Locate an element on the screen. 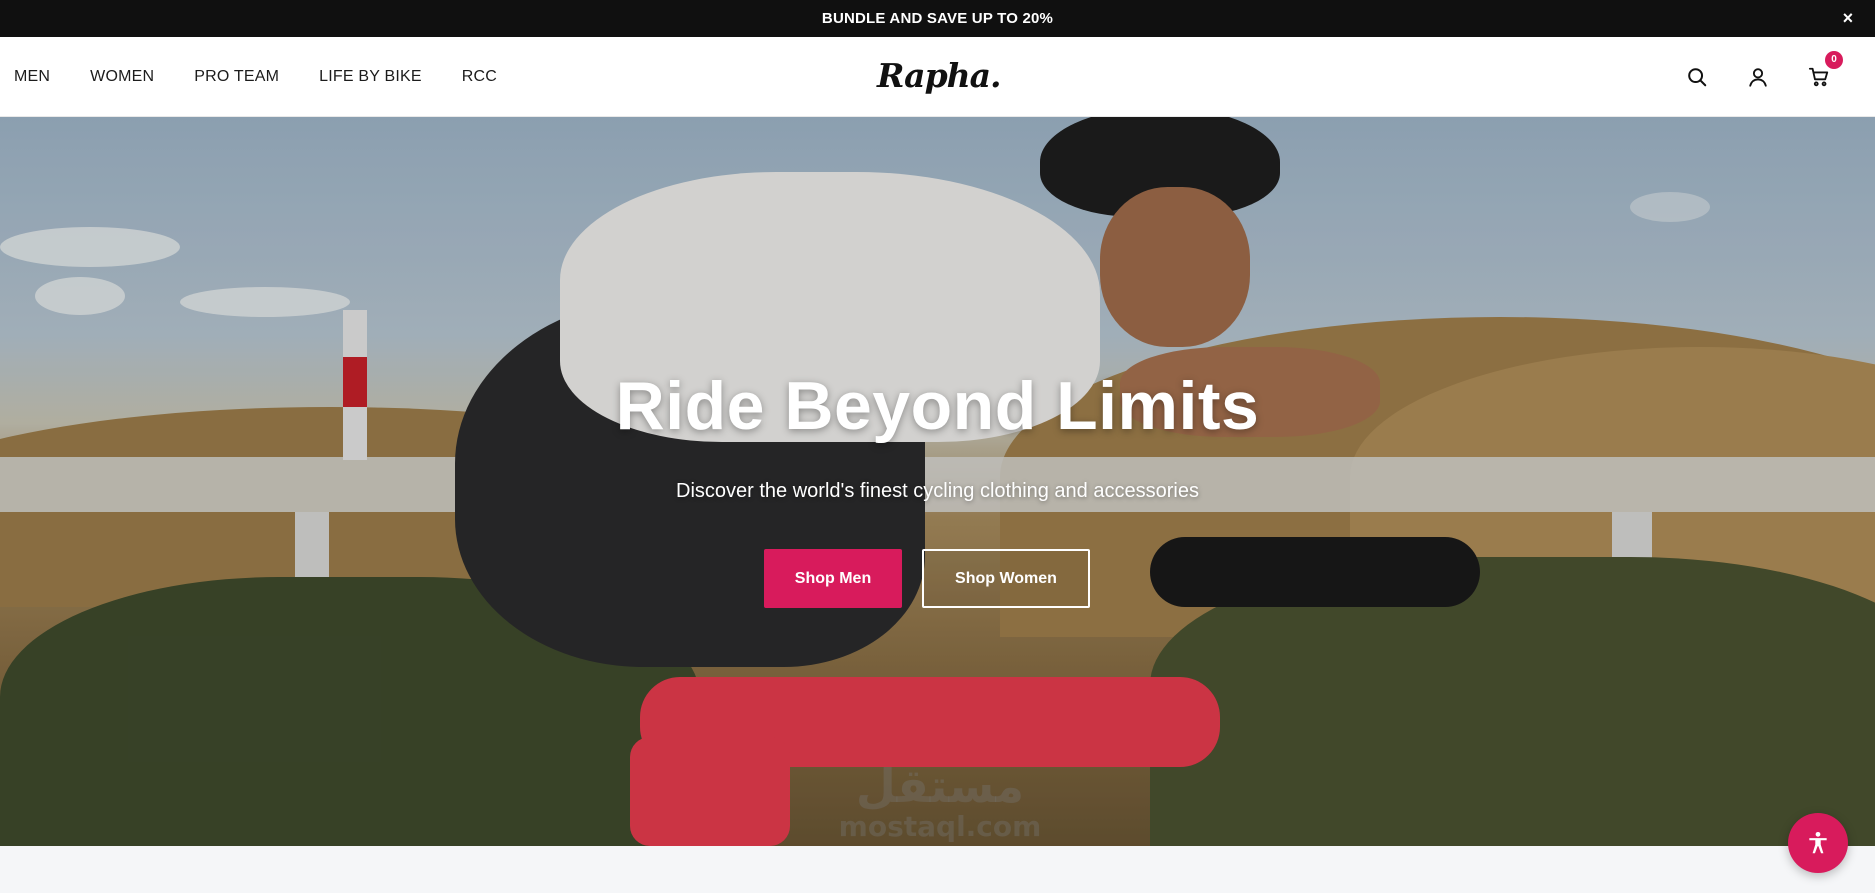  main-nav: MEN WOMEN PRO TEAM LIFE BY BIKE RCC is located at coordinates (275, 77).